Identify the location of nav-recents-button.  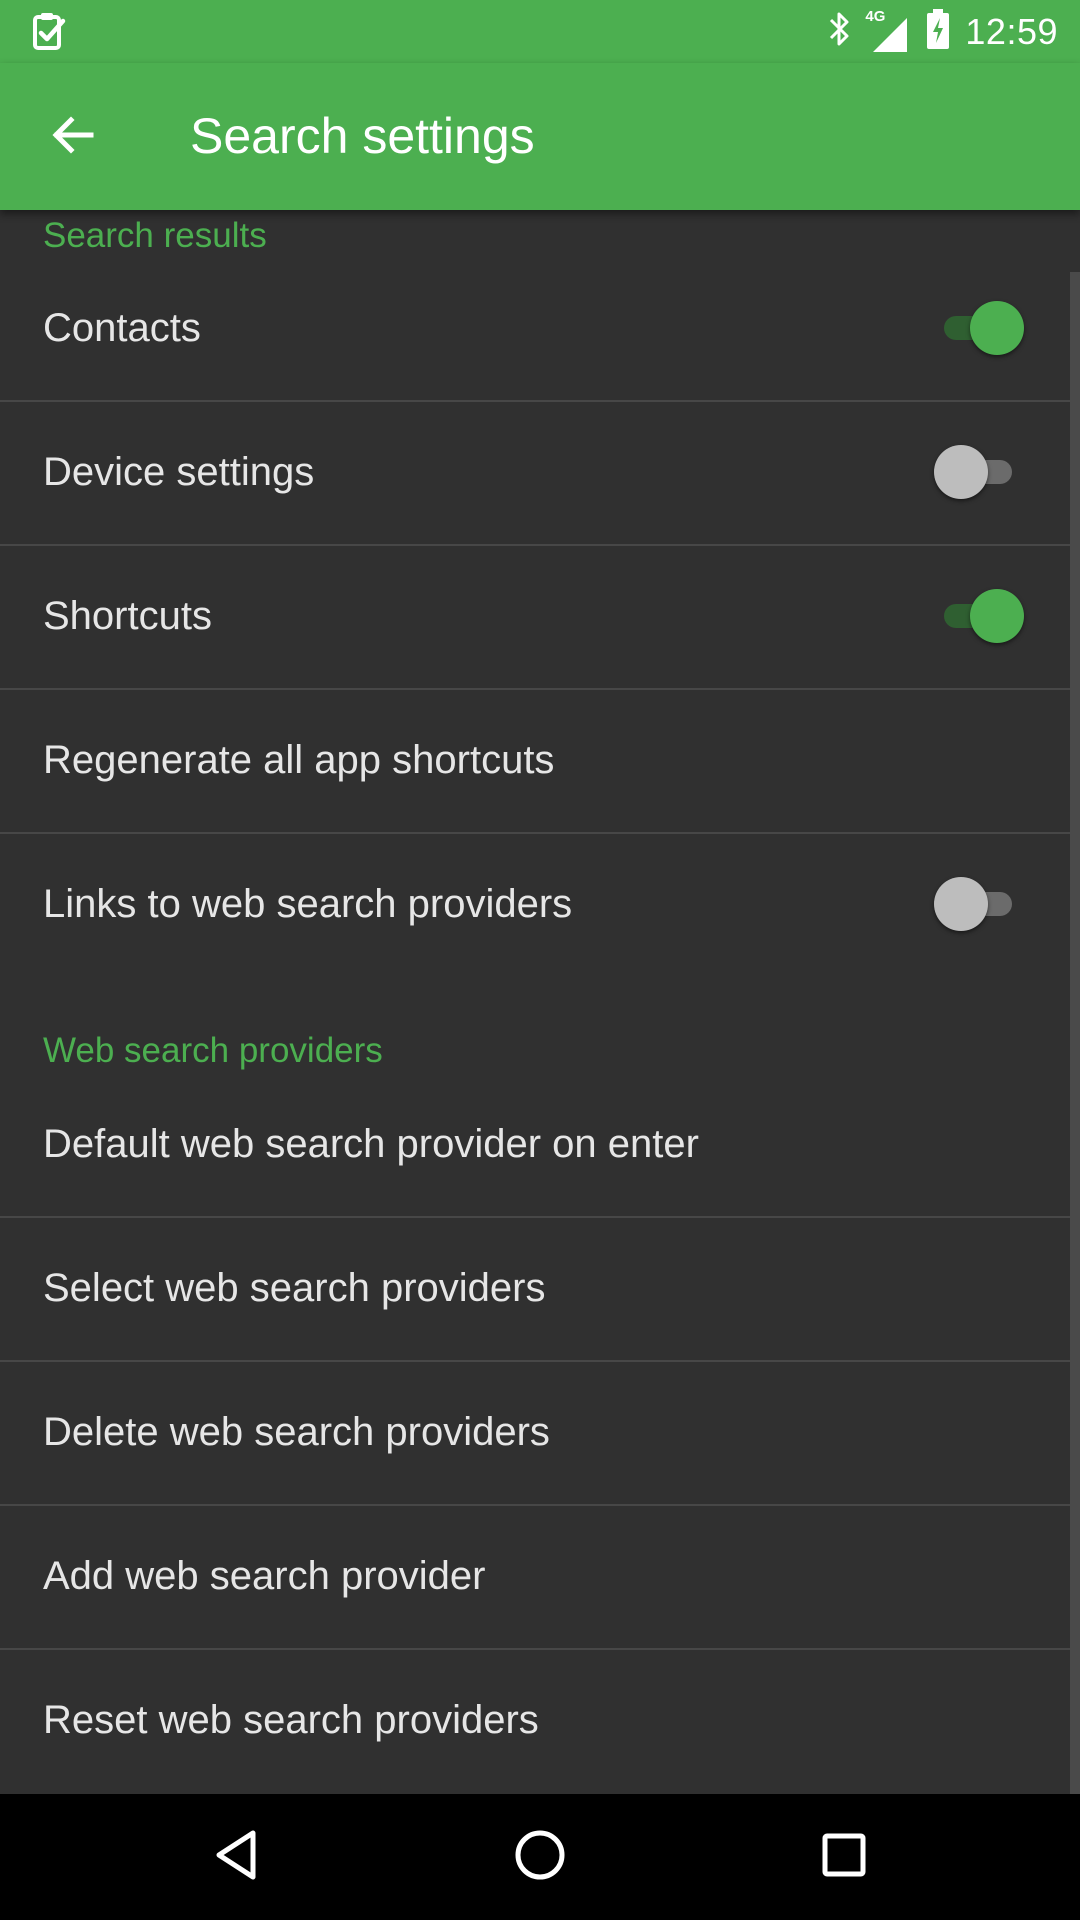
(844, 1857).